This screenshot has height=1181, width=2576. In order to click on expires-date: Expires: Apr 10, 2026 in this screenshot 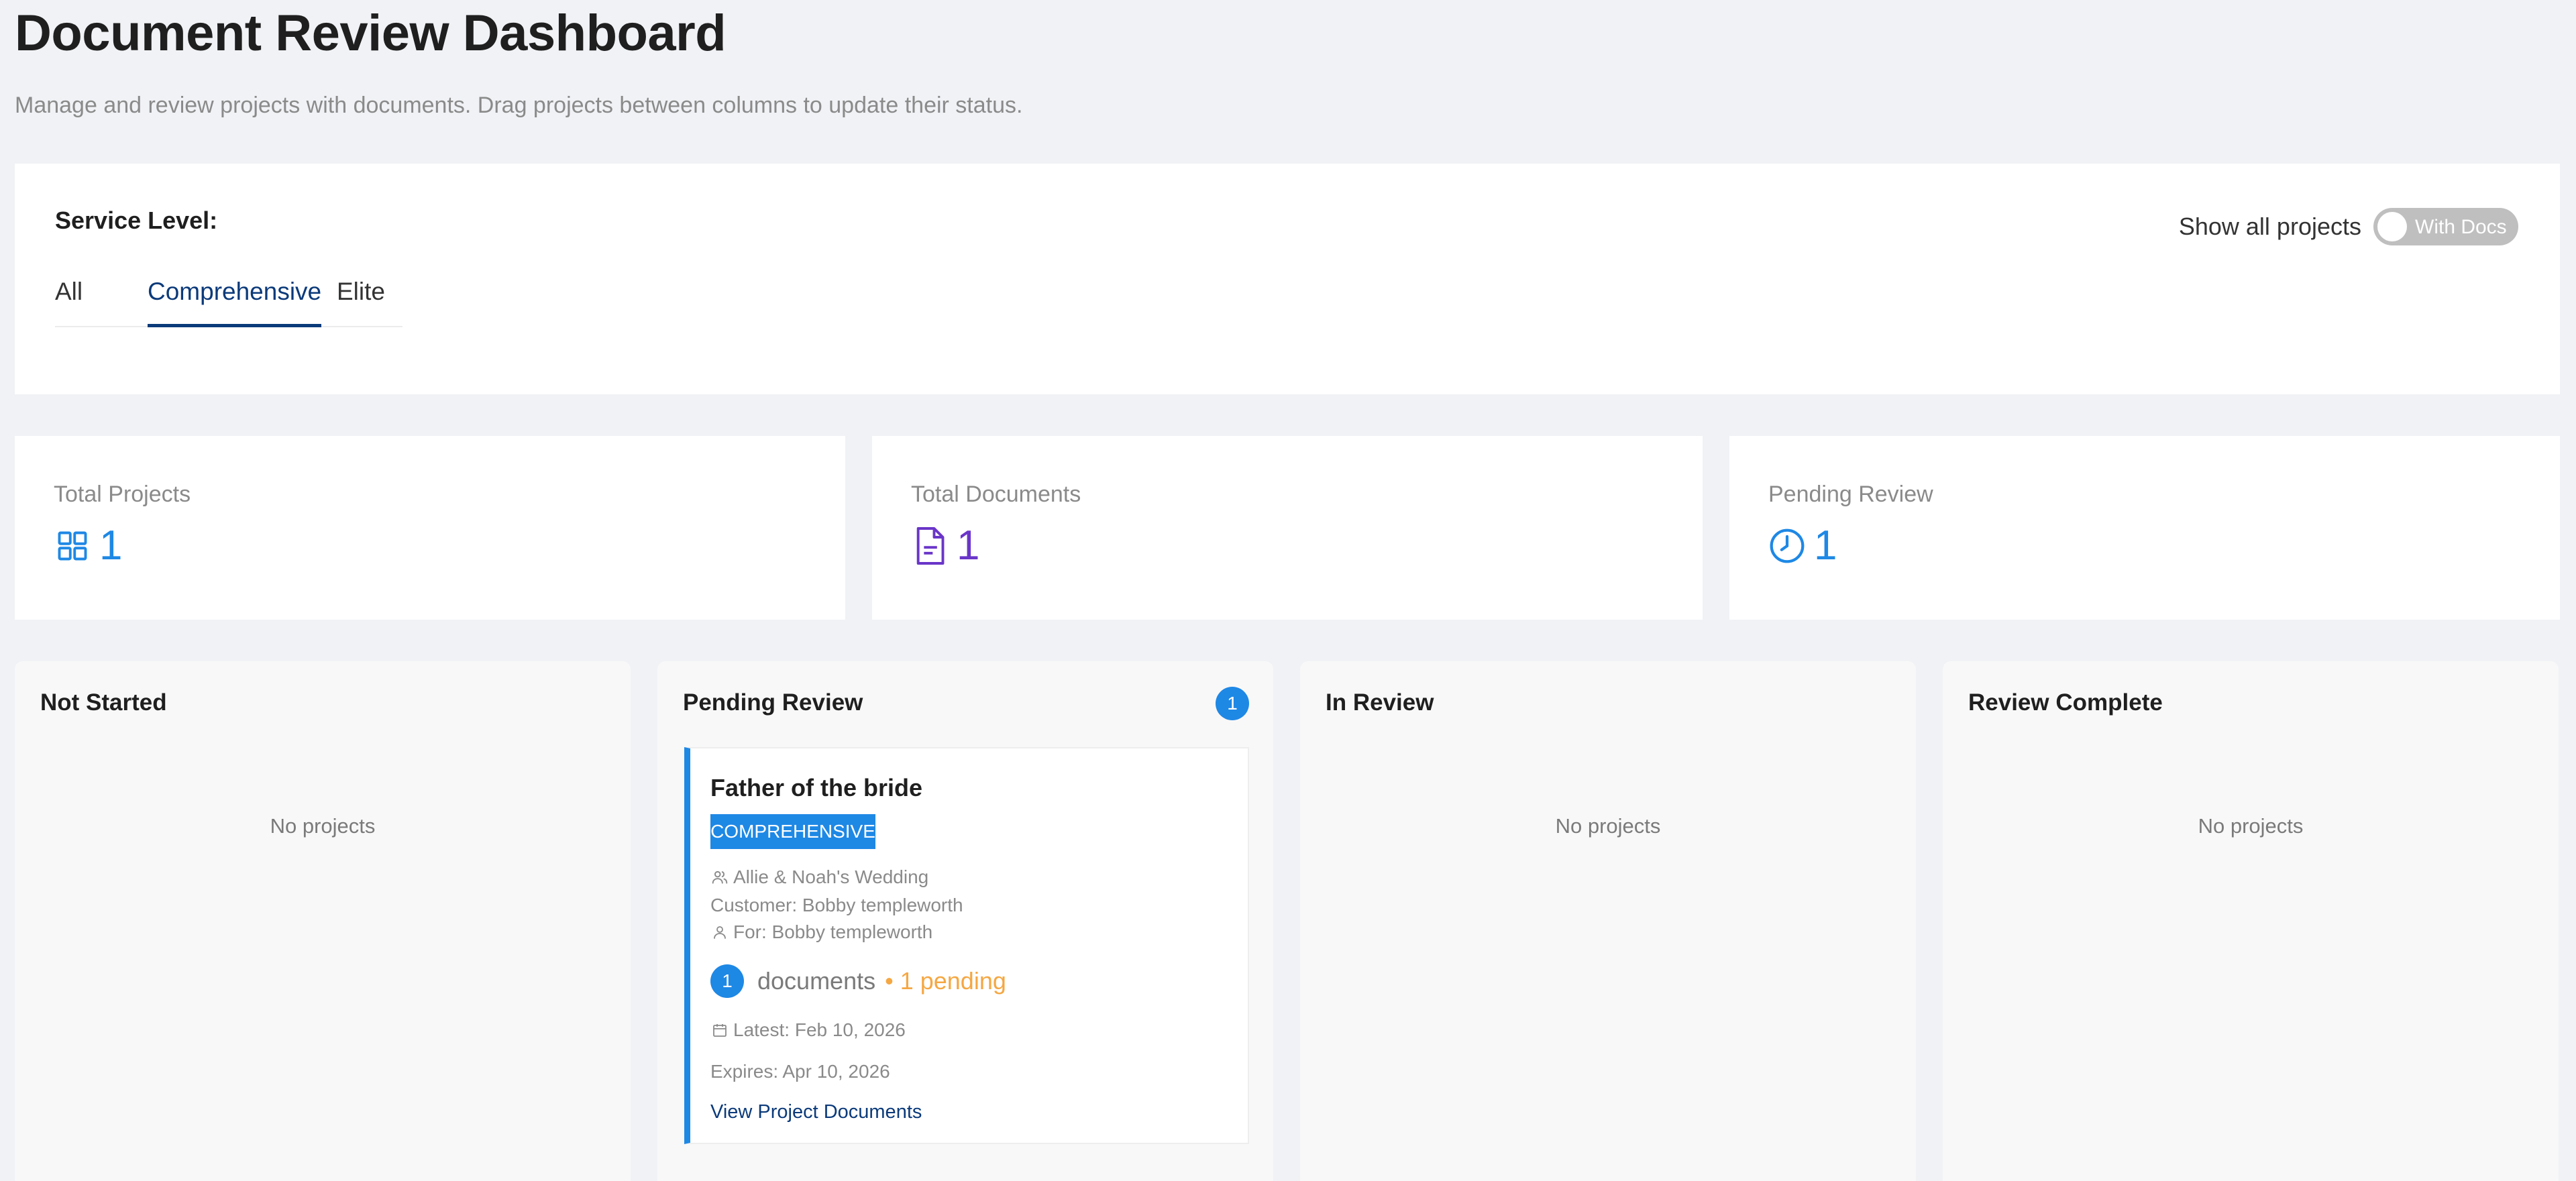, I will do `click(800, 1071)`.